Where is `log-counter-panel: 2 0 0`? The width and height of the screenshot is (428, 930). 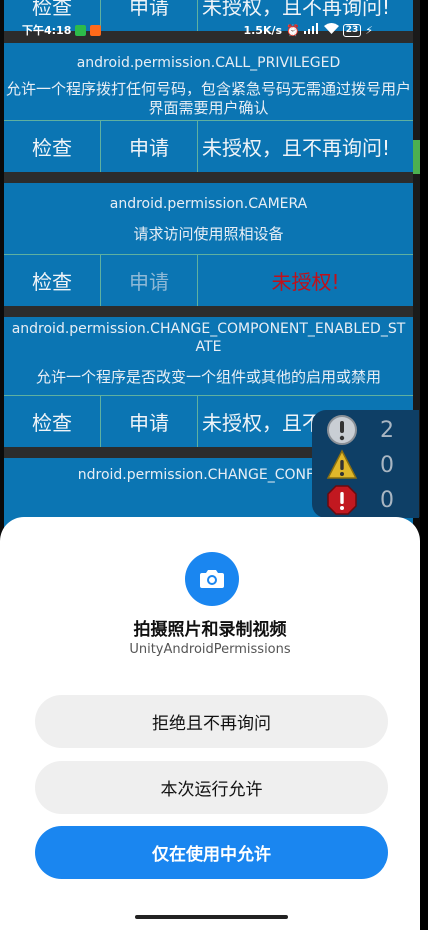
log-counter-panel: 2 0 0 is located at coordinates (365, 464).